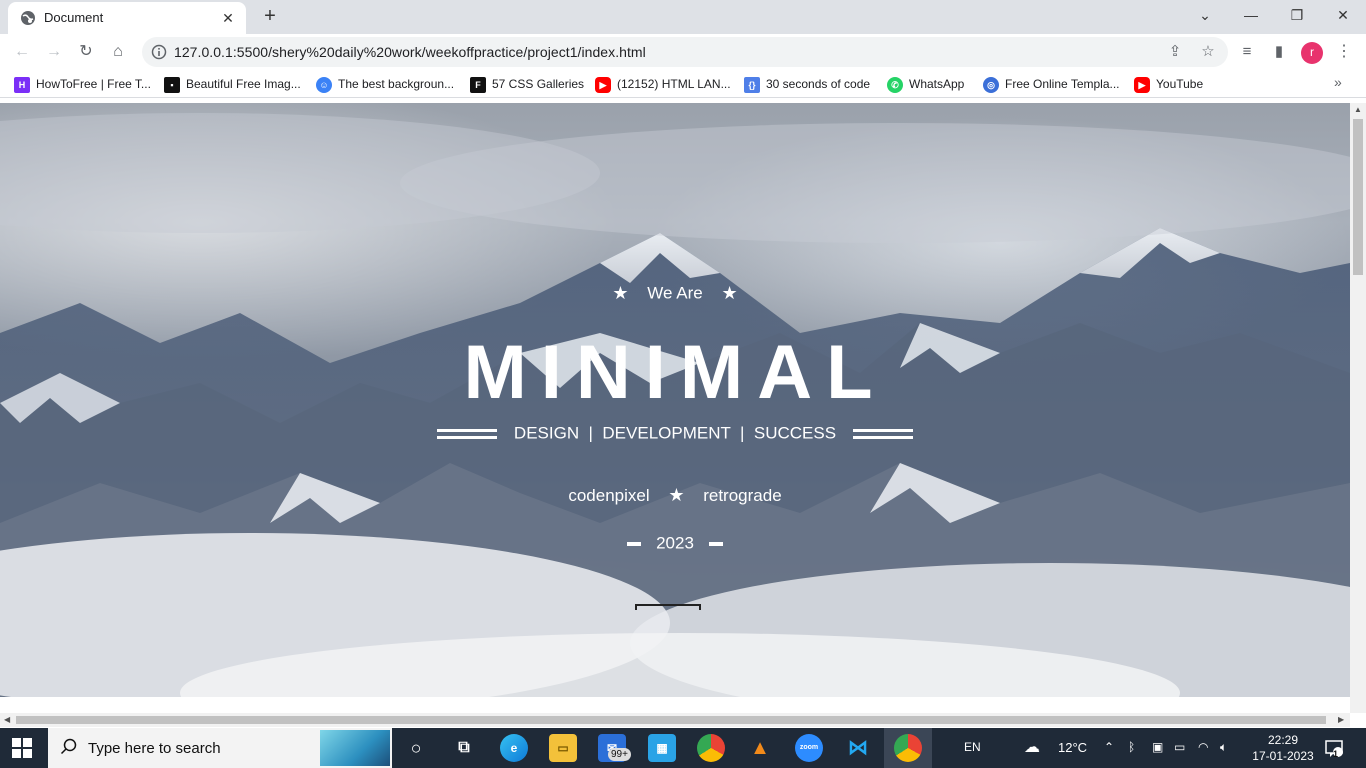  I want to click on side-panel-icon: ▮, so click(1279, 52).